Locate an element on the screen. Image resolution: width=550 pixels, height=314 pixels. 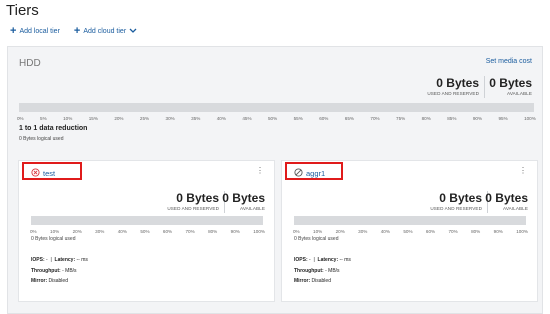
throughput-value: - MB/s is located at coordinates (69, 271).